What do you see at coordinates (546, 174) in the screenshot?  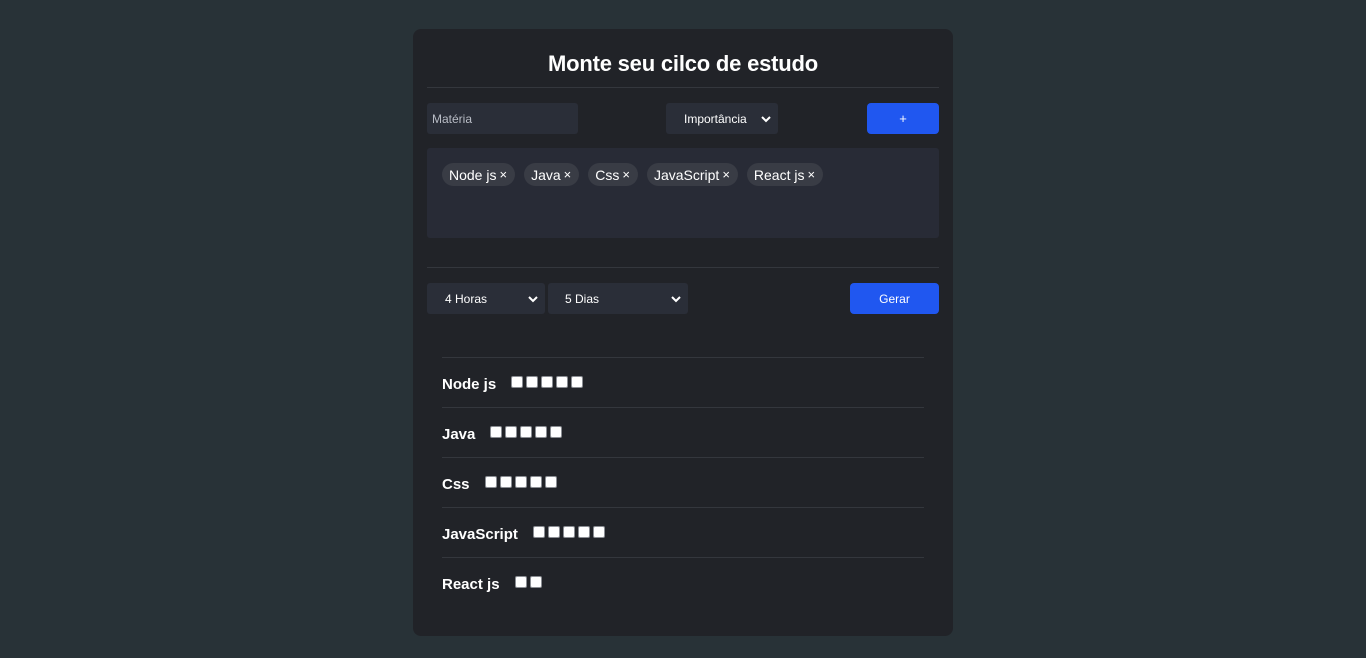 I see `subject-tag-label: Java` at bounding box center [546, 174].